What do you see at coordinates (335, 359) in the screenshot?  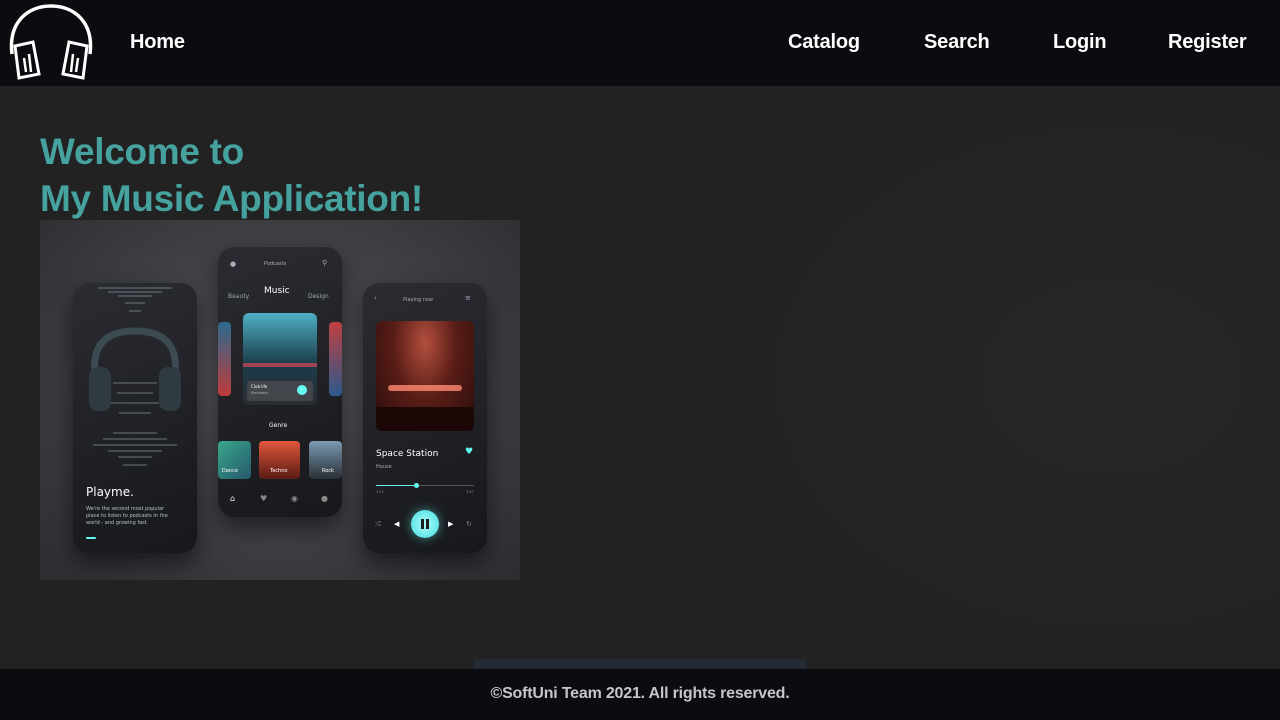 I see `album-card-right` at bounding box center [335, 359].